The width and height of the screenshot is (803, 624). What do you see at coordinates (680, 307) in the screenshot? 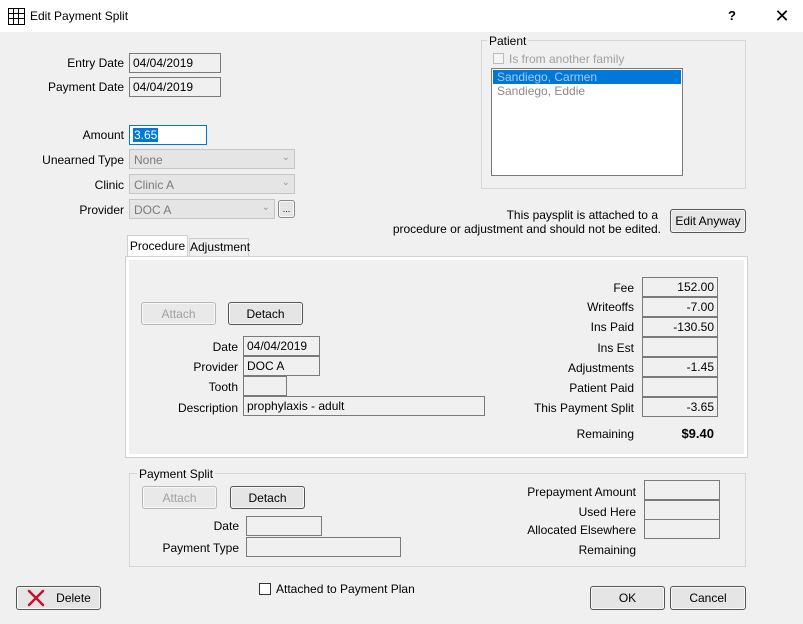
I see `writeoffs-field: -7.00` at bounding box center [680, 307].